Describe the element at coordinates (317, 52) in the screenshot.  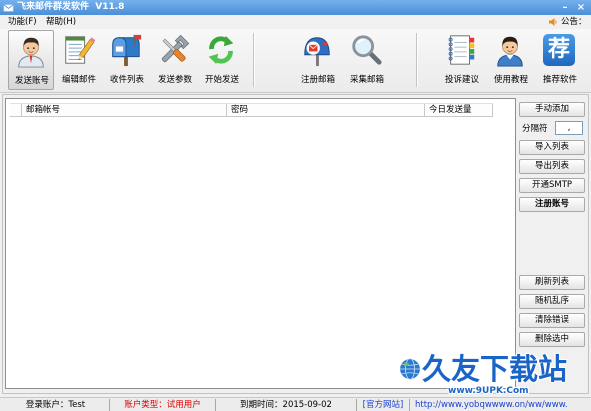
I see `register-mailbox-icon` at that location.